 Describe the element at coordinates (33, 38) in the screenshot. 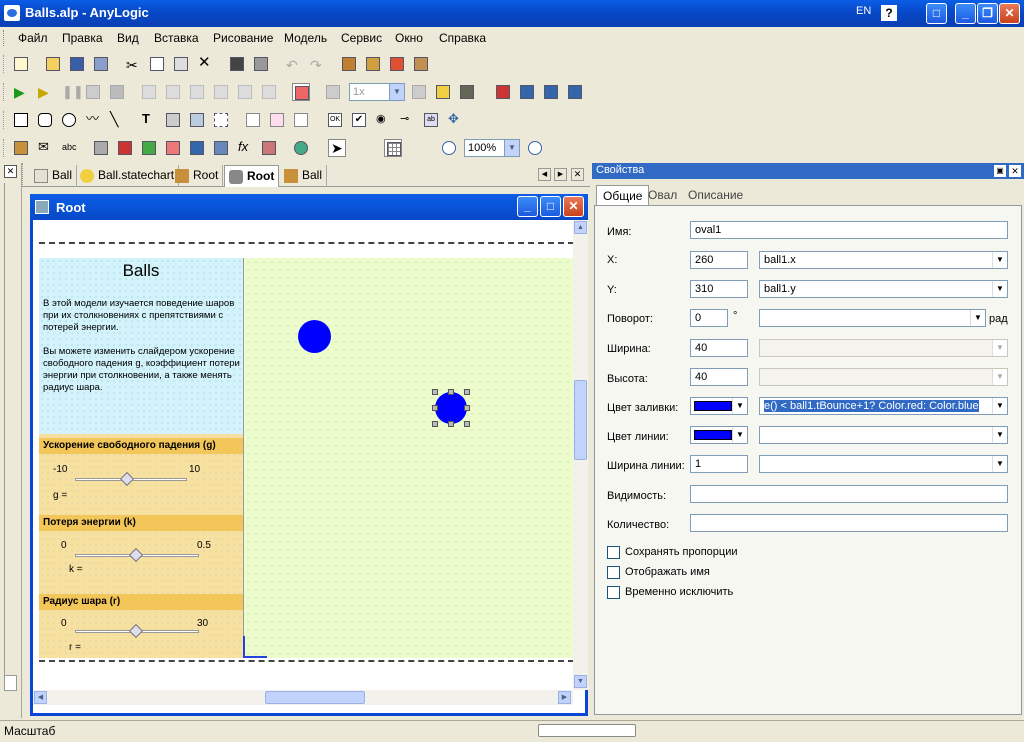

I see `menu-file: Файл` at that location.